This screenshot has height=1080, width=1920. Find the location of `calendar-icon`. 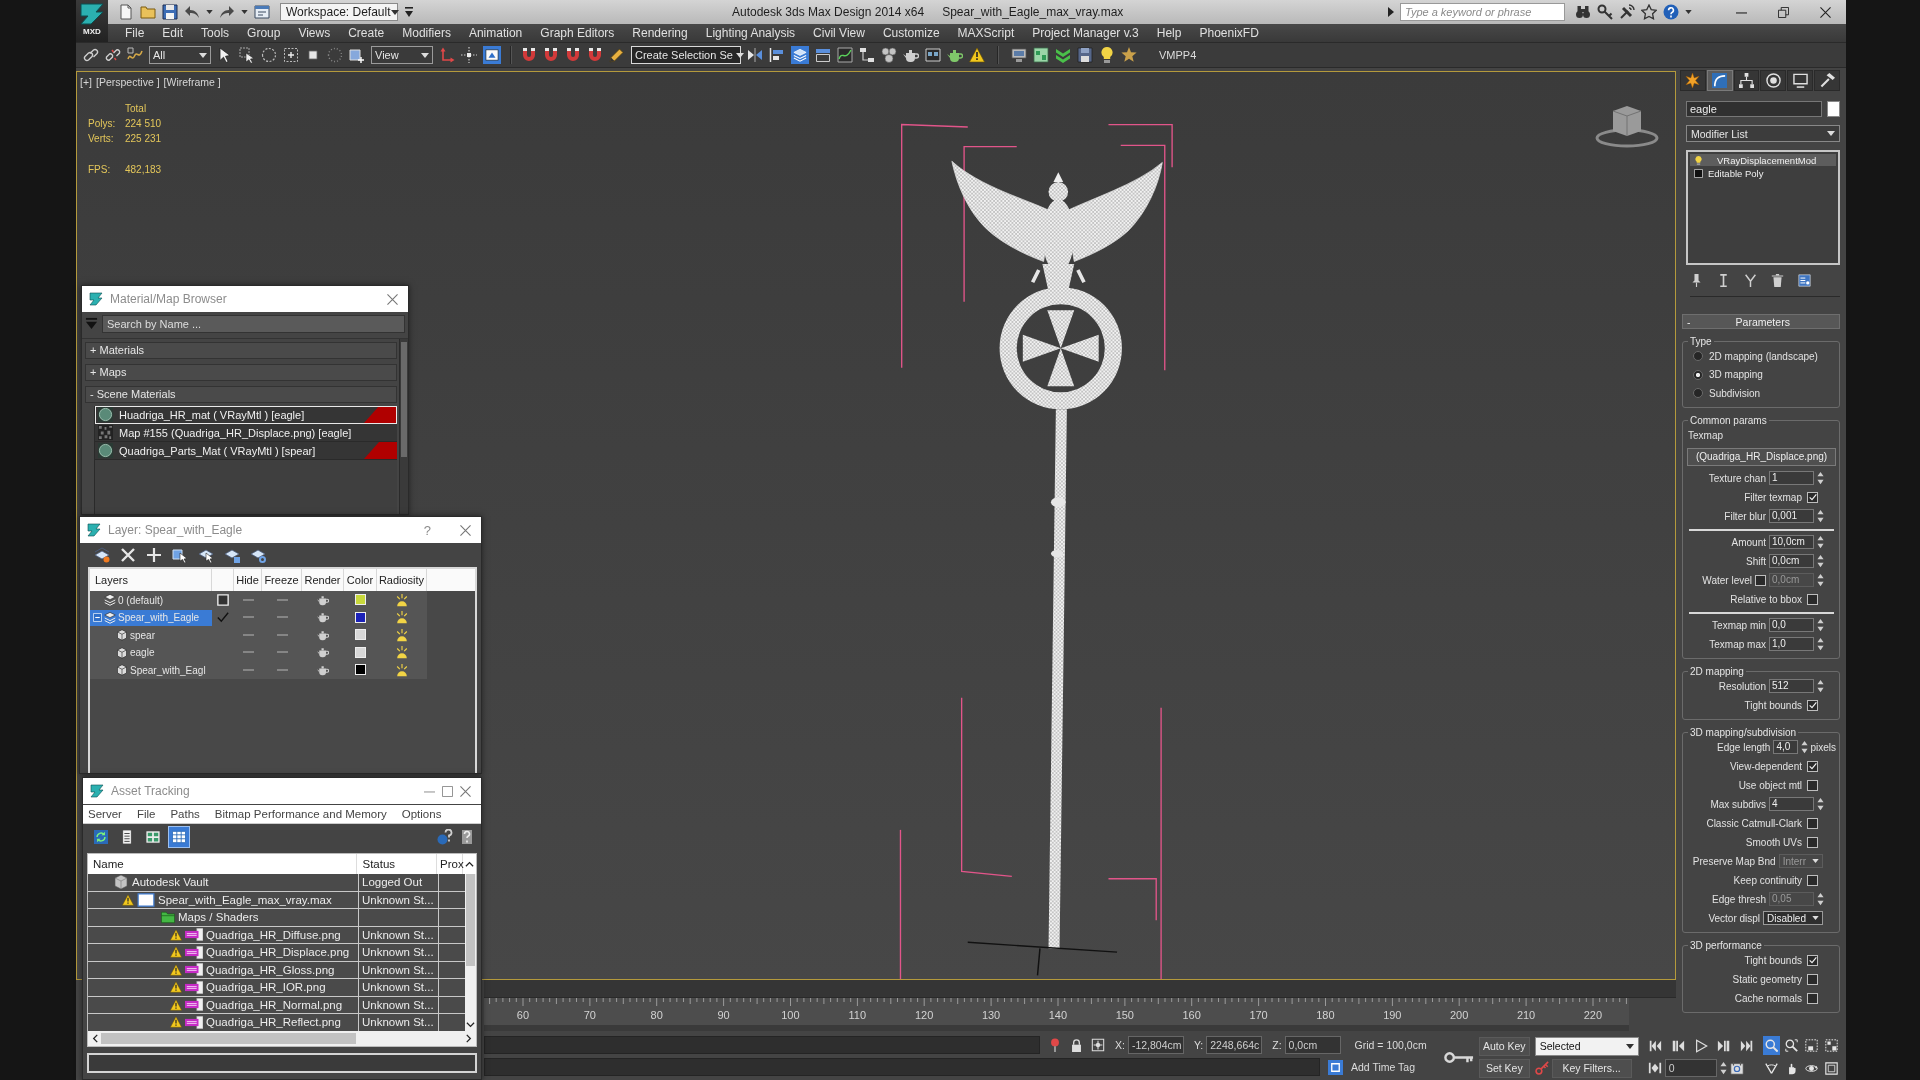

calendar-icon is located at coordinates (1736, 1068).